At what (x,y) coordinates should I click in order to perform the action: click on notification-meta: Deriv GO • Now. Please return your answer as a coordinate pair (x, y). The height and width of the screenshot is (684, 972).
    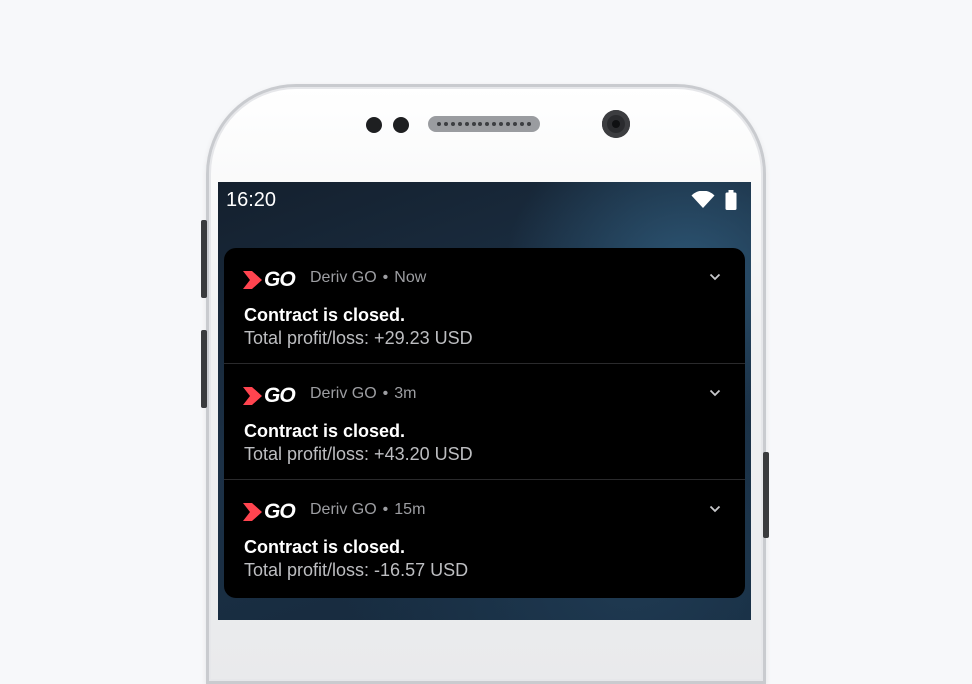
    Looking at the image, I should click on (368, 278).